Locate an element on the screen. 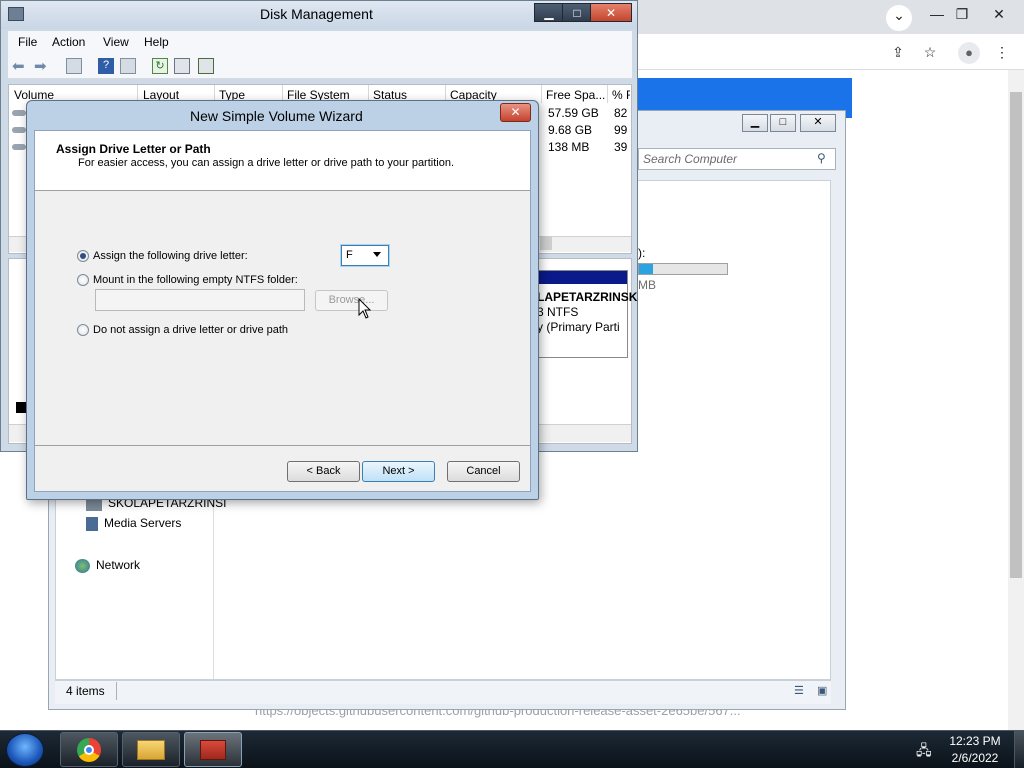 This screenshot has height=768, width=1024. drive-usage-bar is located at coordinates (683, 269).